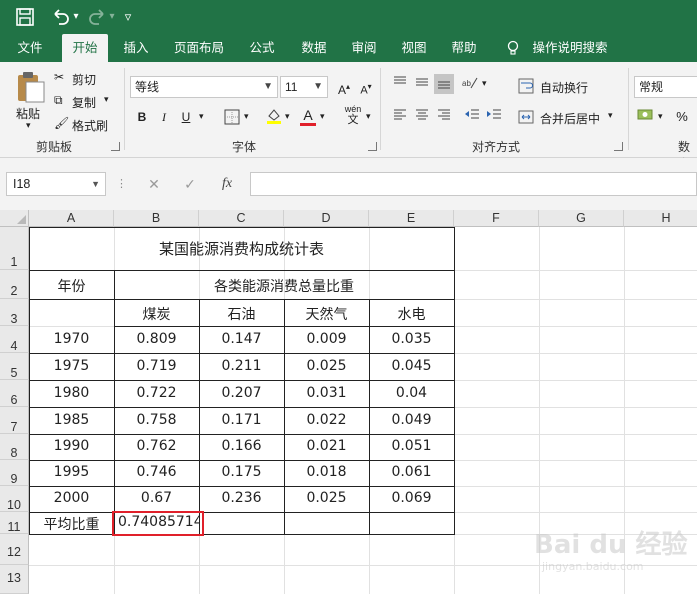  Describe the element at coordinates (30, 87) in the screenshot. I see `paste-icon` at that location.